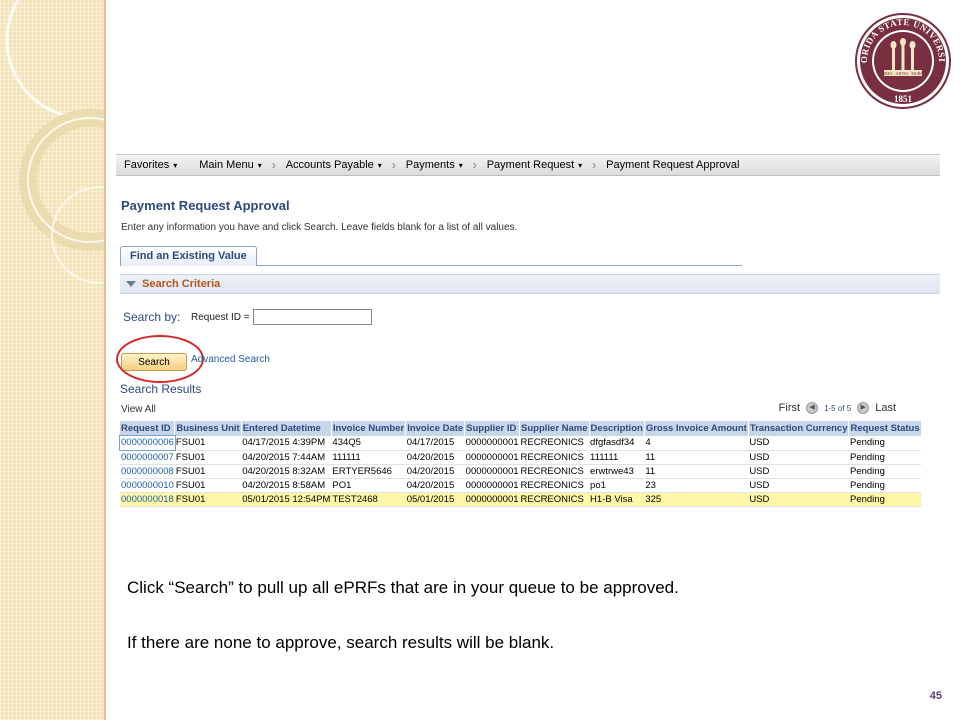 This screenshot has width=960, height=720. I want to click on advanced-search-link: Advanced Search, so click(230, 359).